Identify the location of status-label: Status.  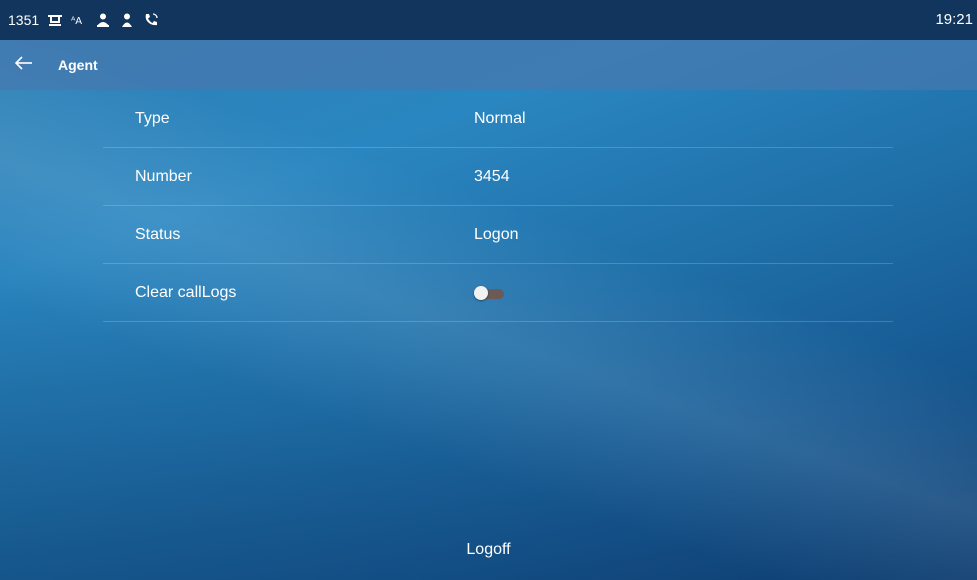
(158, 234).